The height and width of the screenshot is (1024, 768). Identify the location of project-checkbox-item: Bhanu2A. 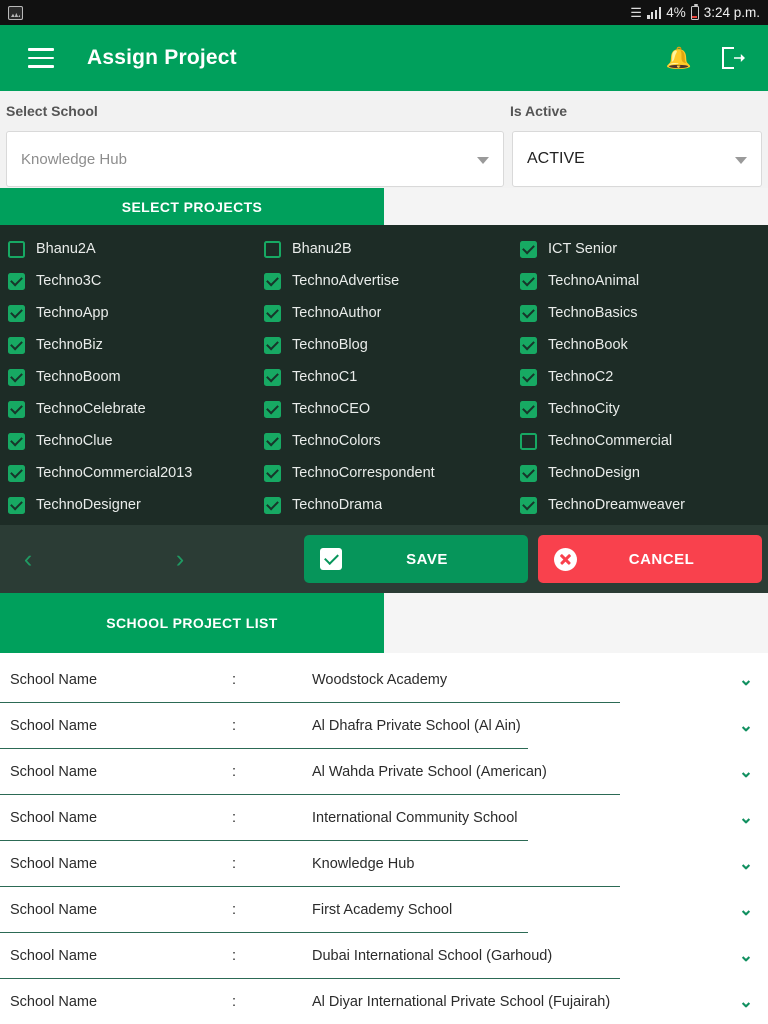
(128, 249).